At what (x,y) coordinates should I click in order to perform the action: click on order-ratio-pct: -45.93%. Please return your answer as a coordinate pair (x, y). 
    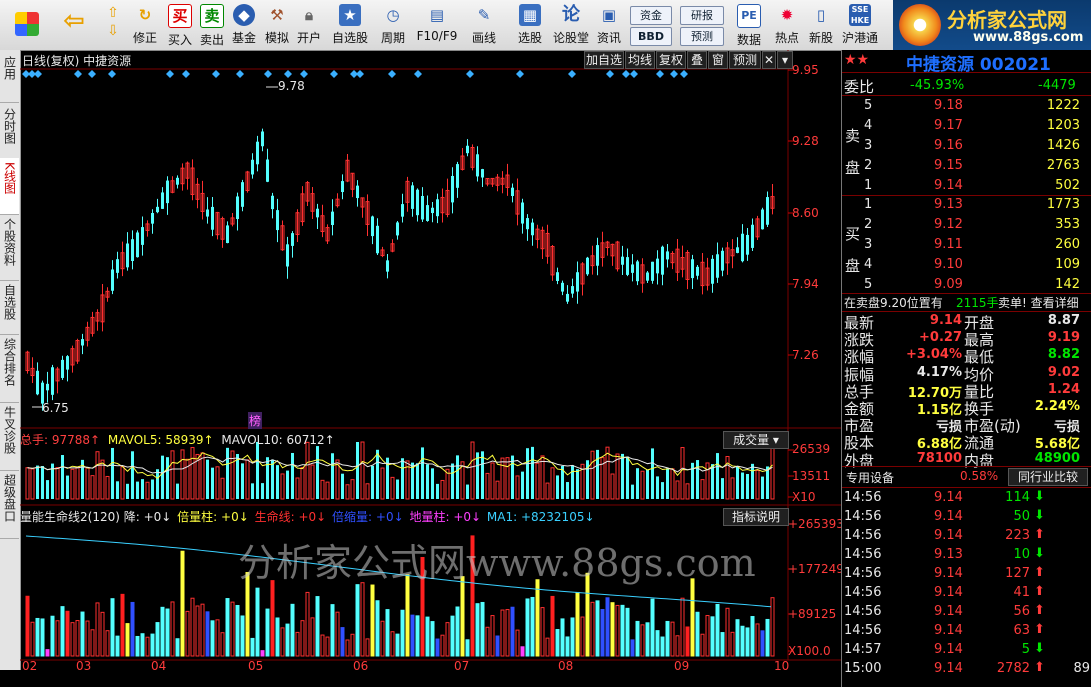
    Looking at the image, I should click on (937, 85).